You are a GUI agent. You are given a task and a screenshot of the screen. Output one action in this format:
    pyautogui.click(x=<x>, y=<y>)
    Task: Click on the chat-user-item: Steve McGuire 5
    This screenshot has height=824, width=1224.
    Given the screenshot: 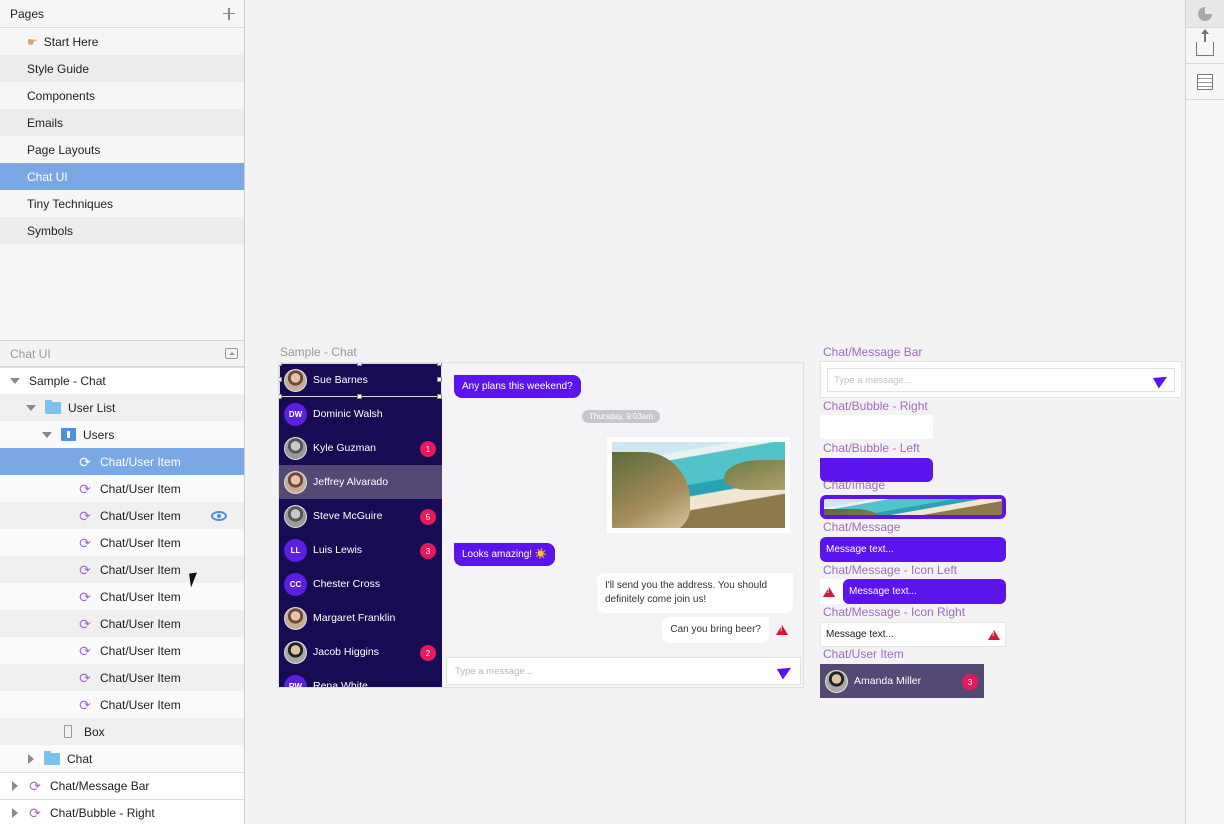 What is the action you would take?
    pyautogui.click(x=360, y=516)
    